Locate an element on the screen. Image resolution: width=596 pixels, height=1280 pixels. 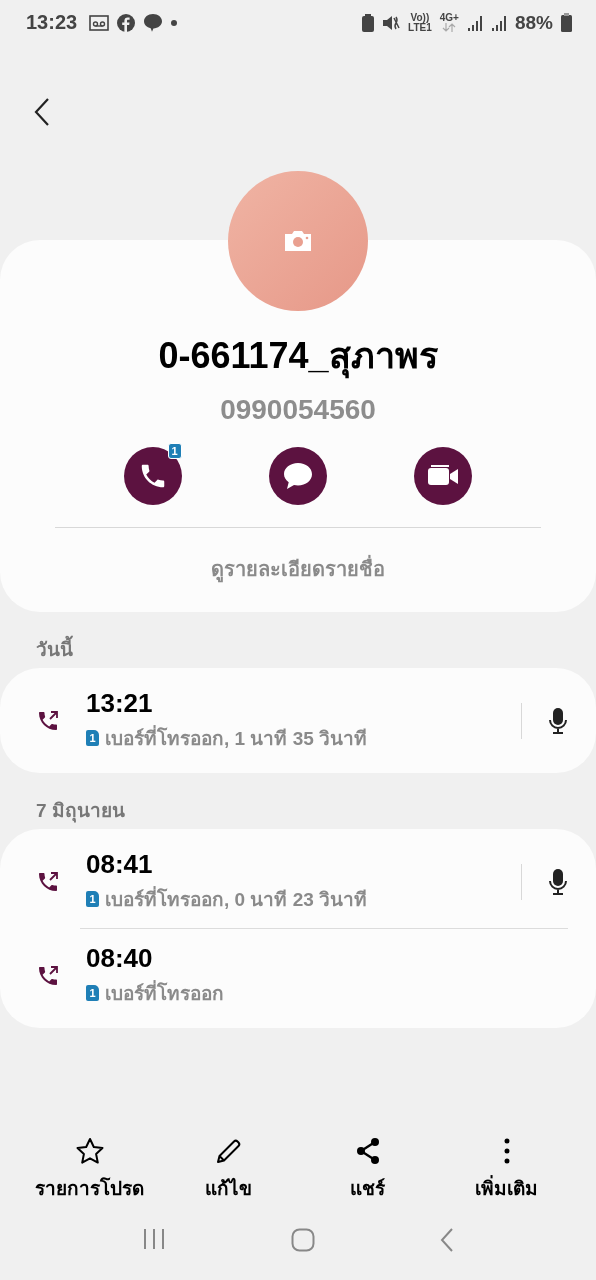
mute-icon is located at coordinates (391, 22).